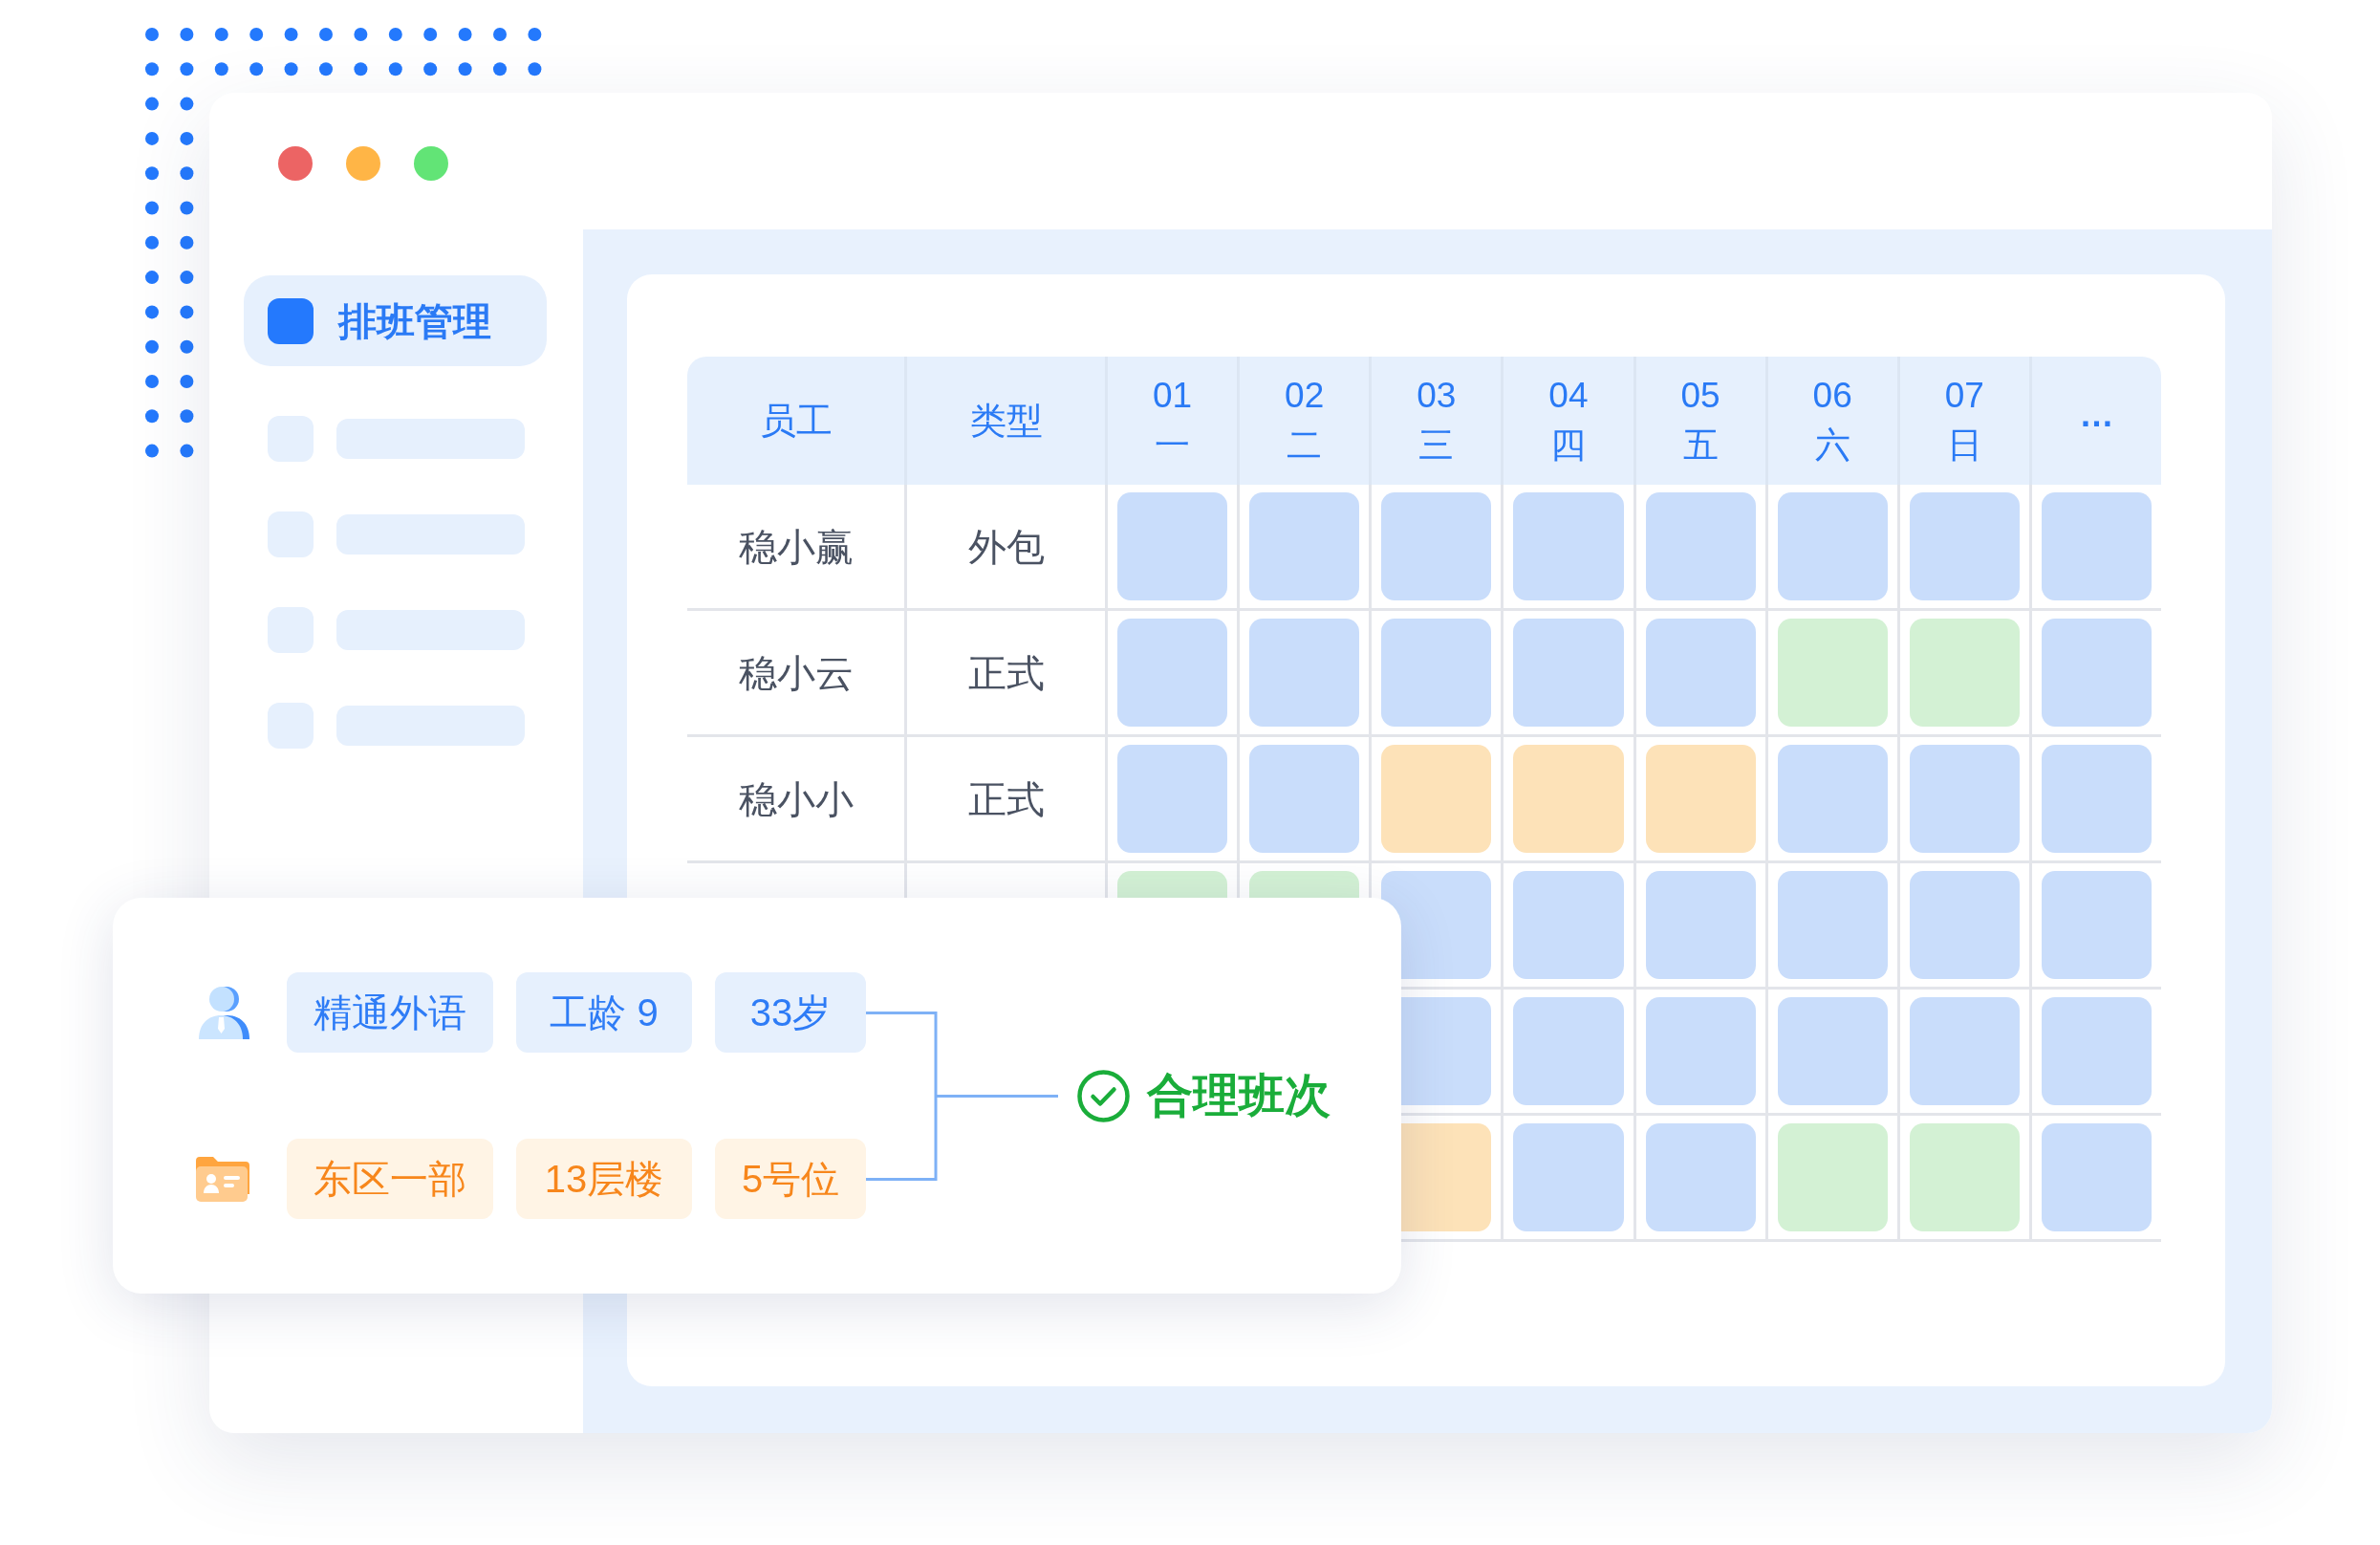  I want to click on table-cell-text: 稳小小, so click(796, 799).